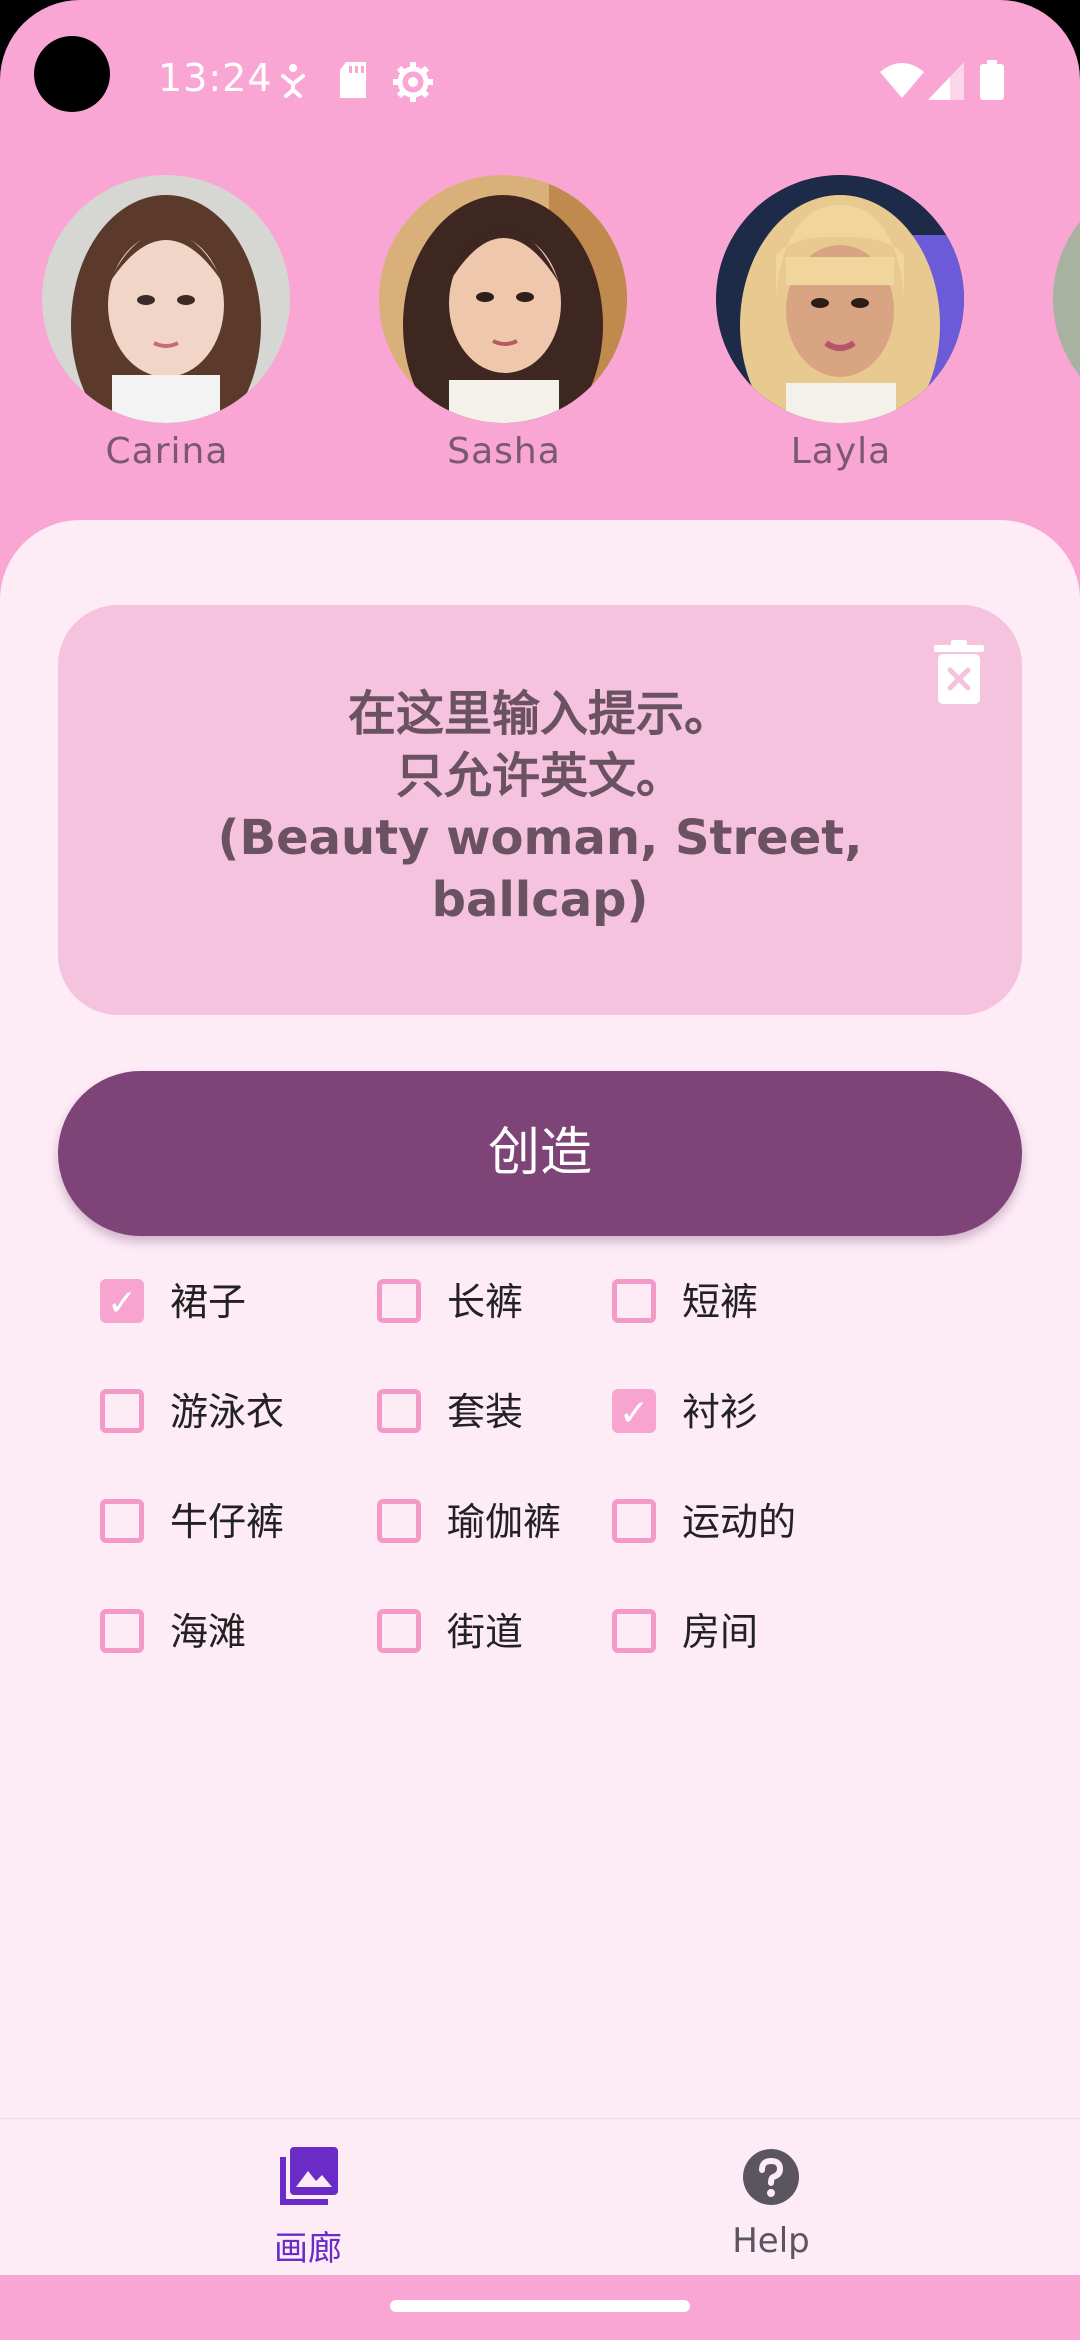 The image size is (1080, 2340). I want to click on option-label: 房间, so click(720, 1632).